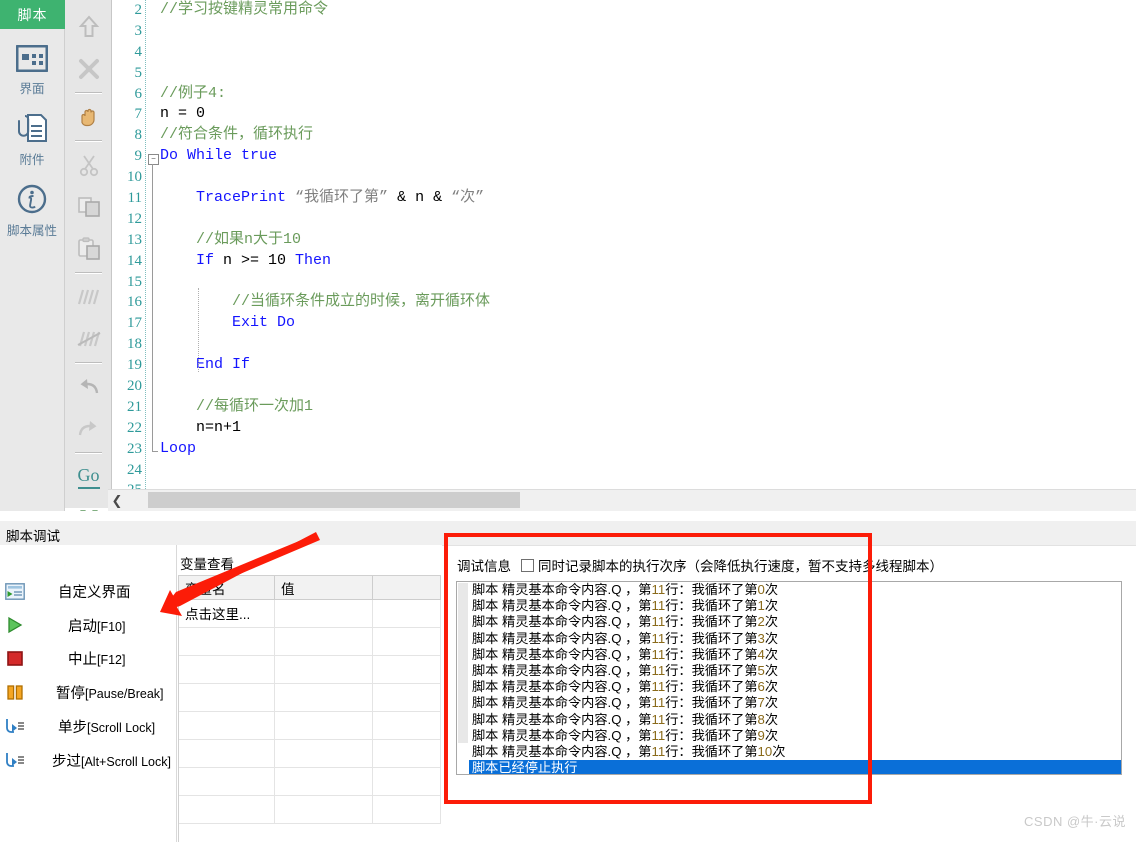  What do you see at coordinates (631, 501) in the screenshot?
I see `horizontal-scrollbar` at bounding box center [631, 501].